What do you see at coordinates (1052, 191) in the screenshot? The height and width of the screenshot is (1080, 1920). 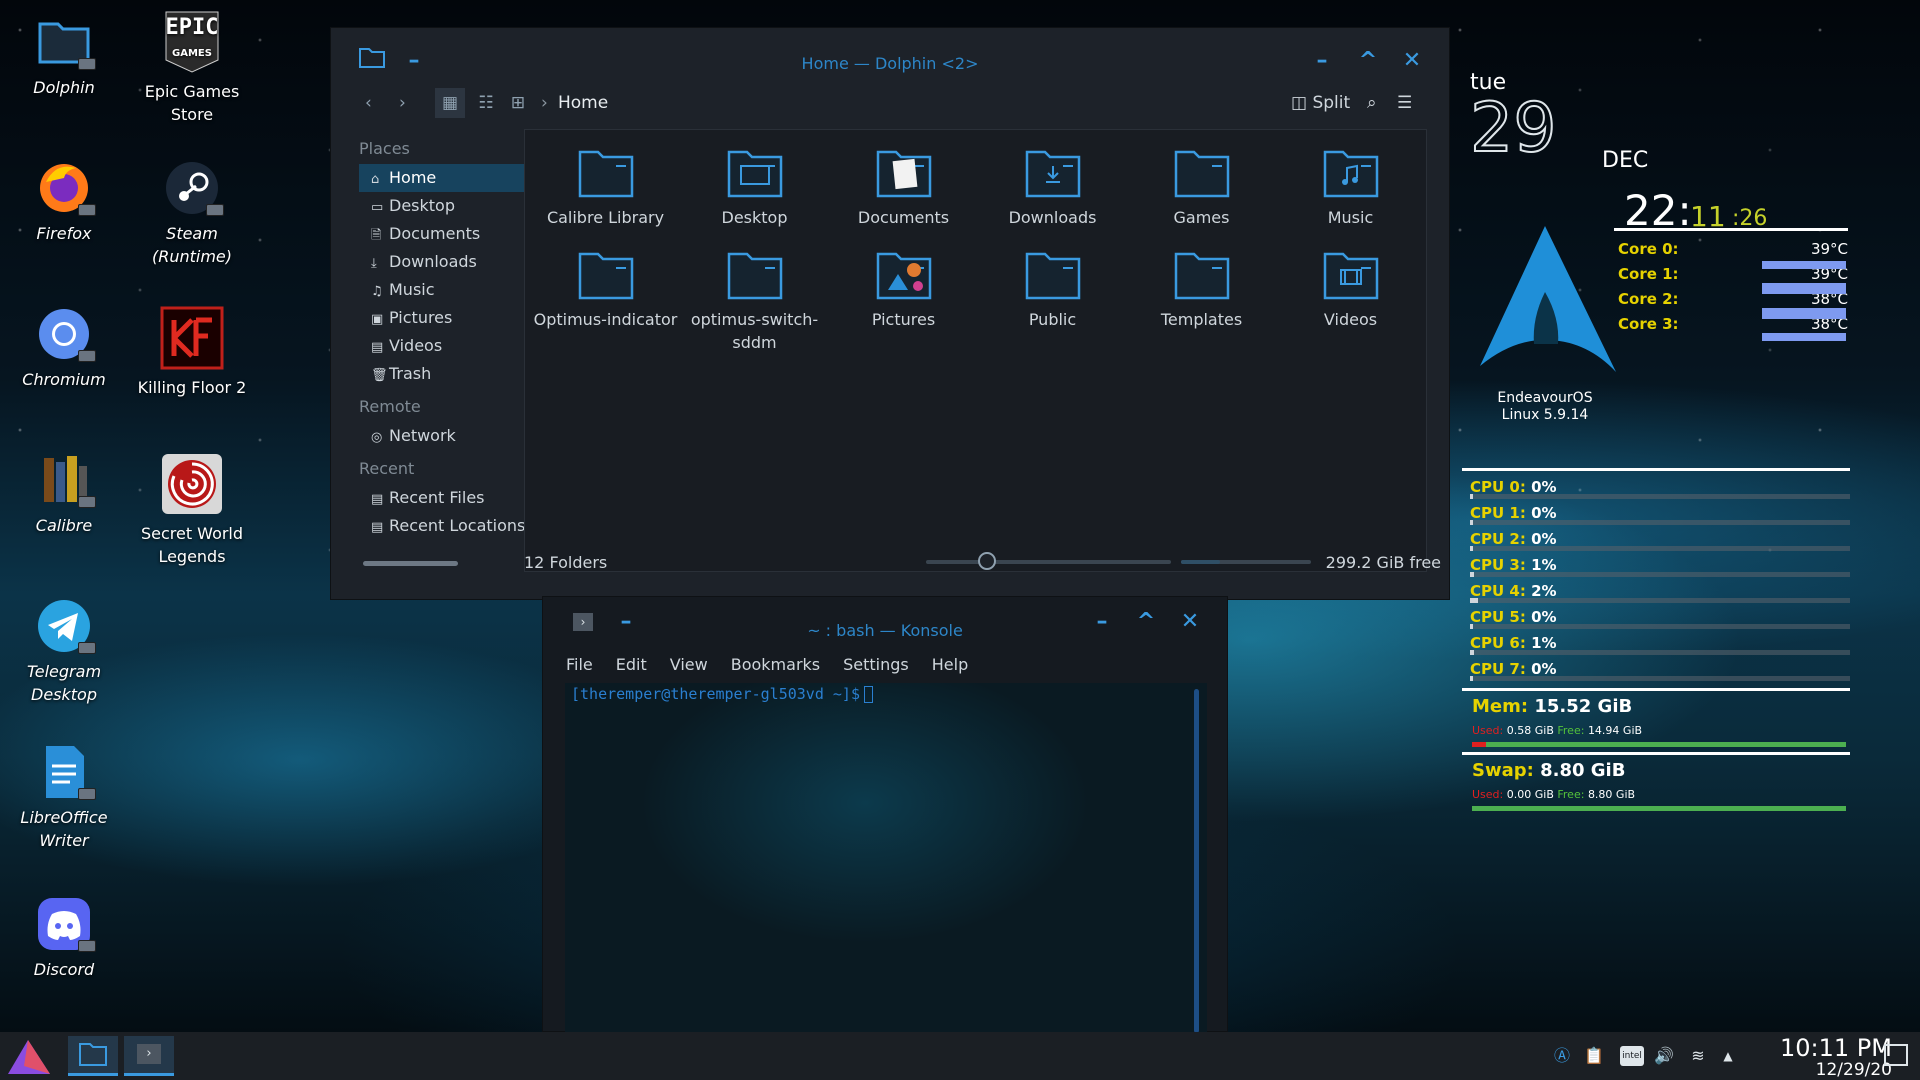 I see `folder-item: Downloads` at bounding box center [1052, 191].